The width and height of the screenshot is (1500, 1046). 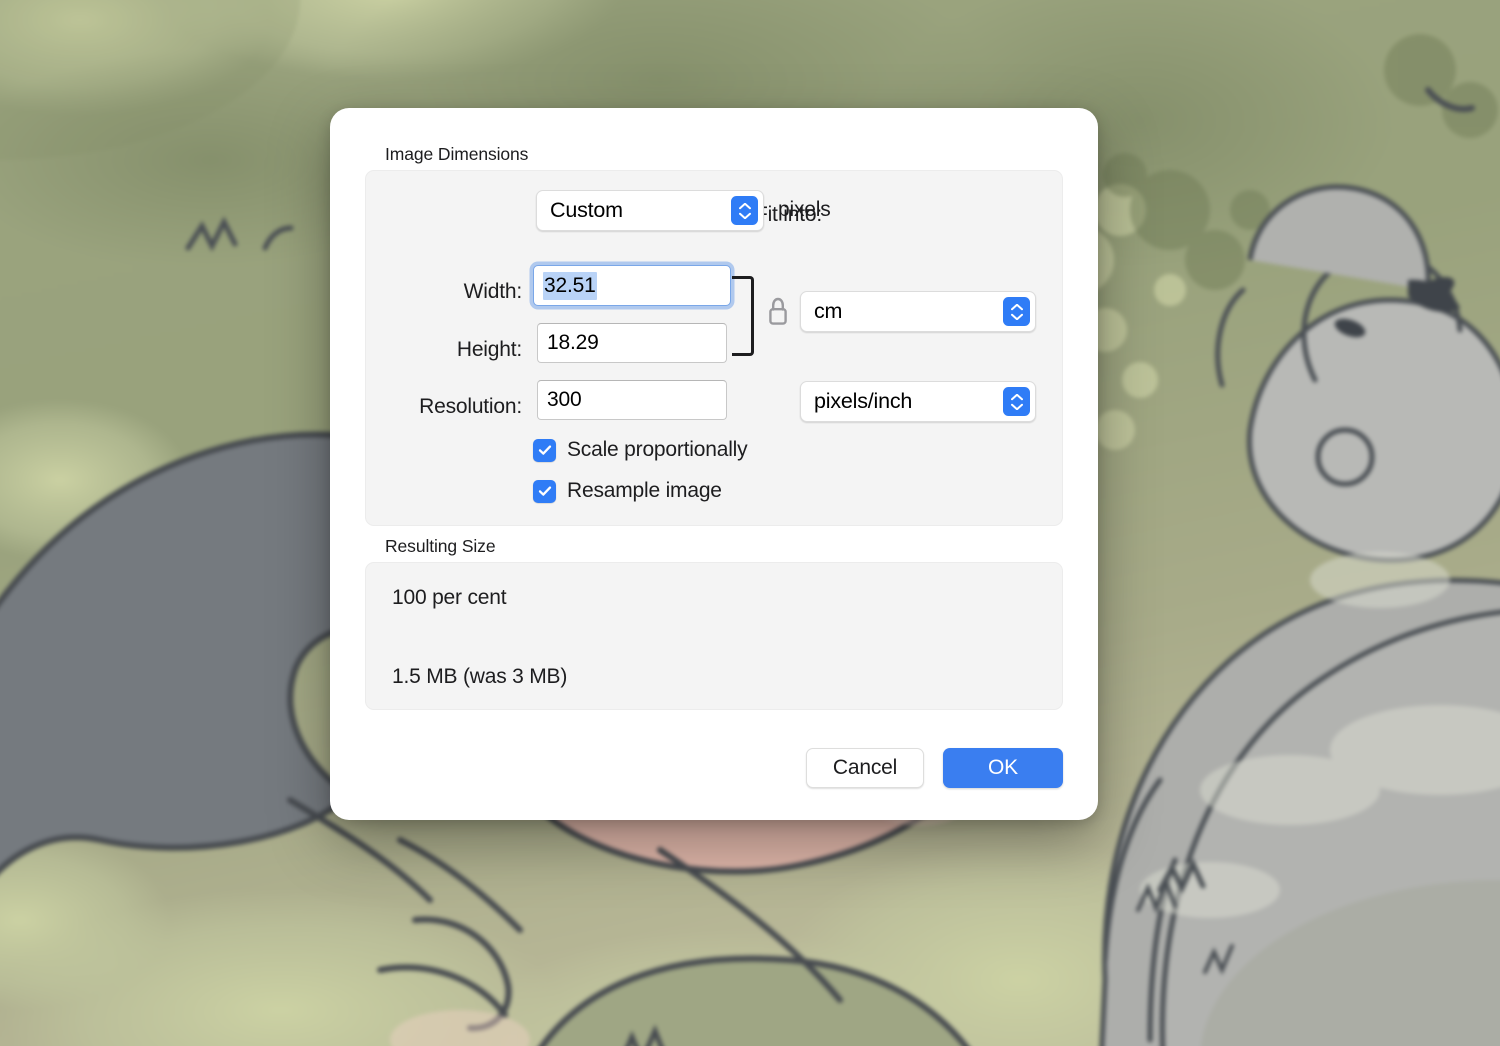 What do you see at coordinates (632, 400) in the screenshot?
I see `resolution-input: 300` at bounding box center [632, 400].